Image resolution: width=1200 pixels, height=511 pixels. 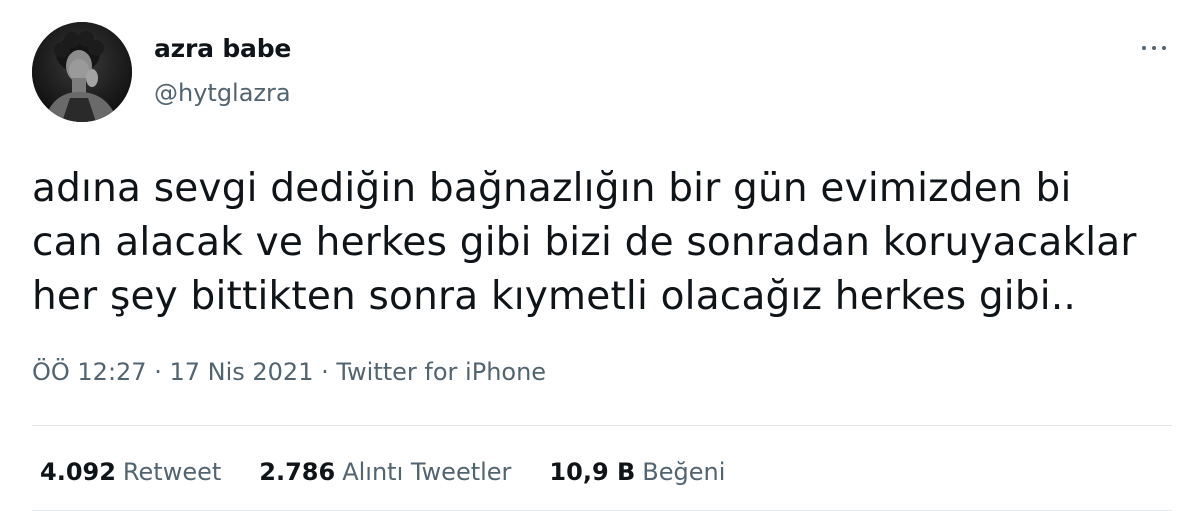 What do you see at coordinates (78, 472) in the screenshot?
I see `retweet-count: 4.092` at bounding box center [78, 472].